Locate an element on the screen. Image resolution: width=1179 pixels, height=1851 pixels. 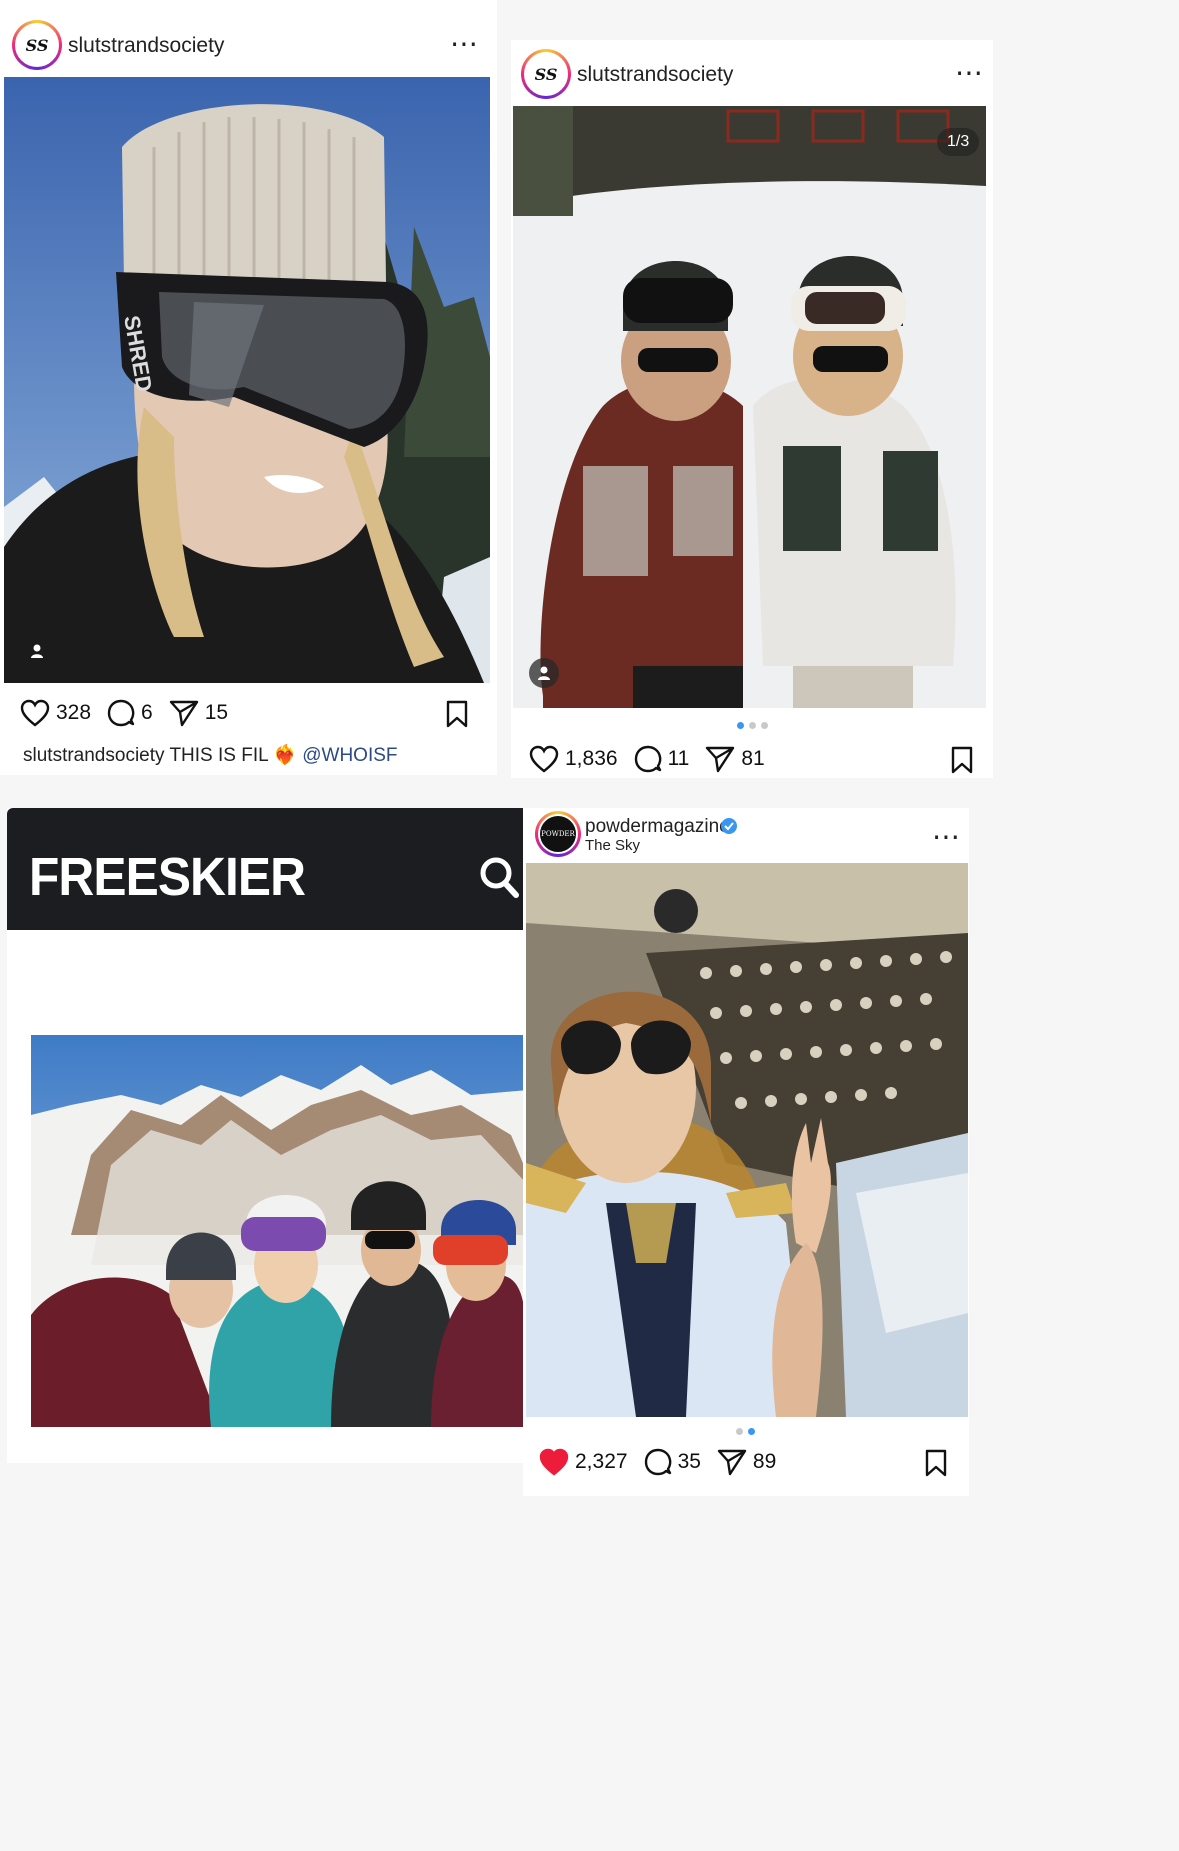
like-count: 2,327 is located at coordinates (601, 1461).